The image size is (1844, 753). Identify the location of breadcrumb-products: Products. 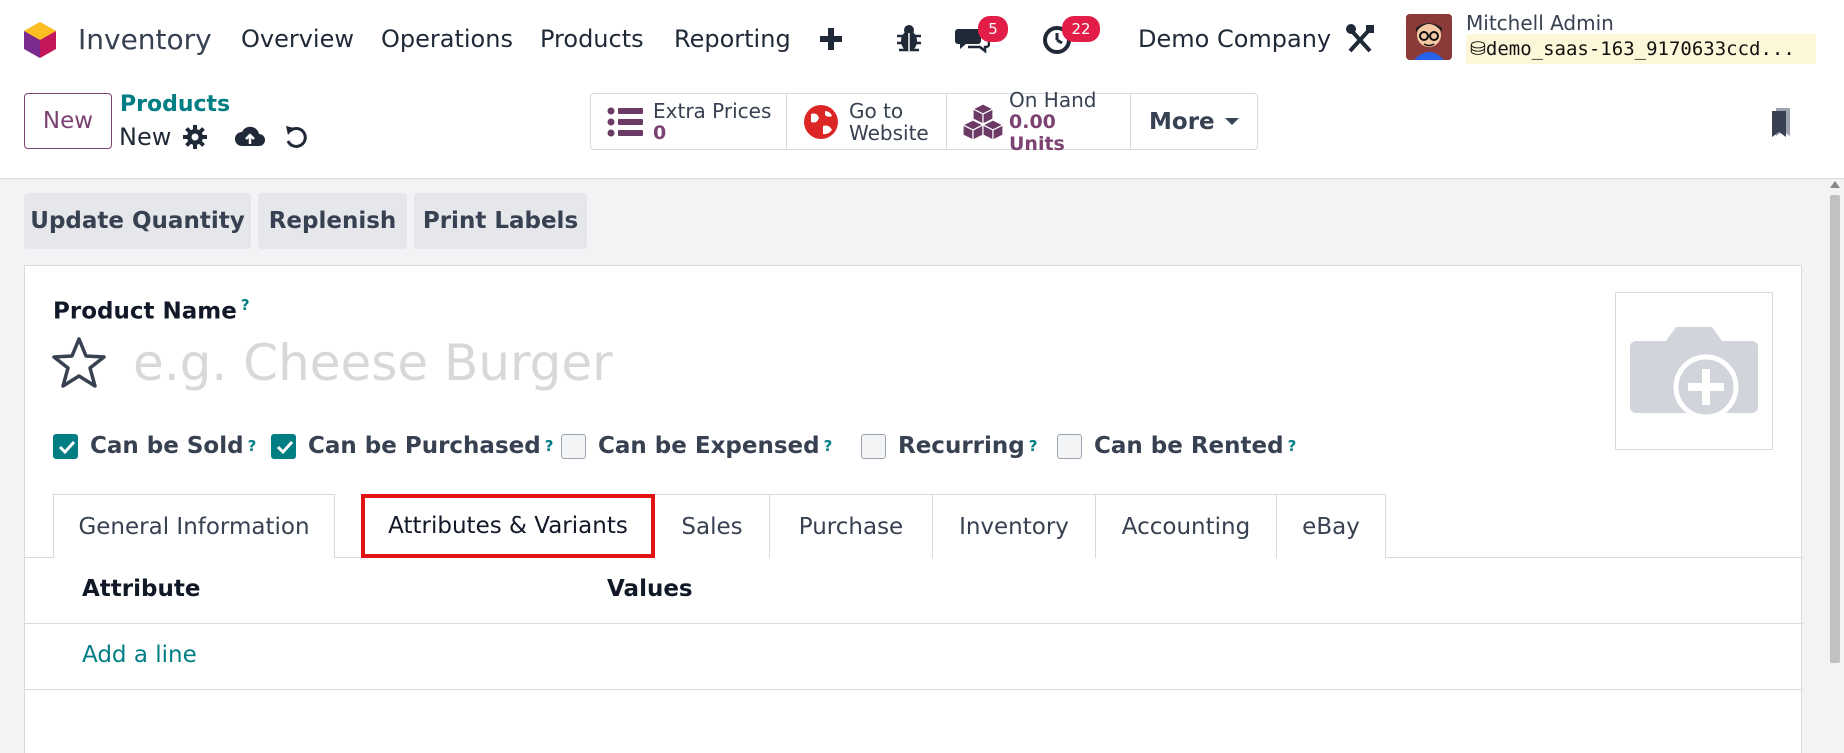
(175, 105).